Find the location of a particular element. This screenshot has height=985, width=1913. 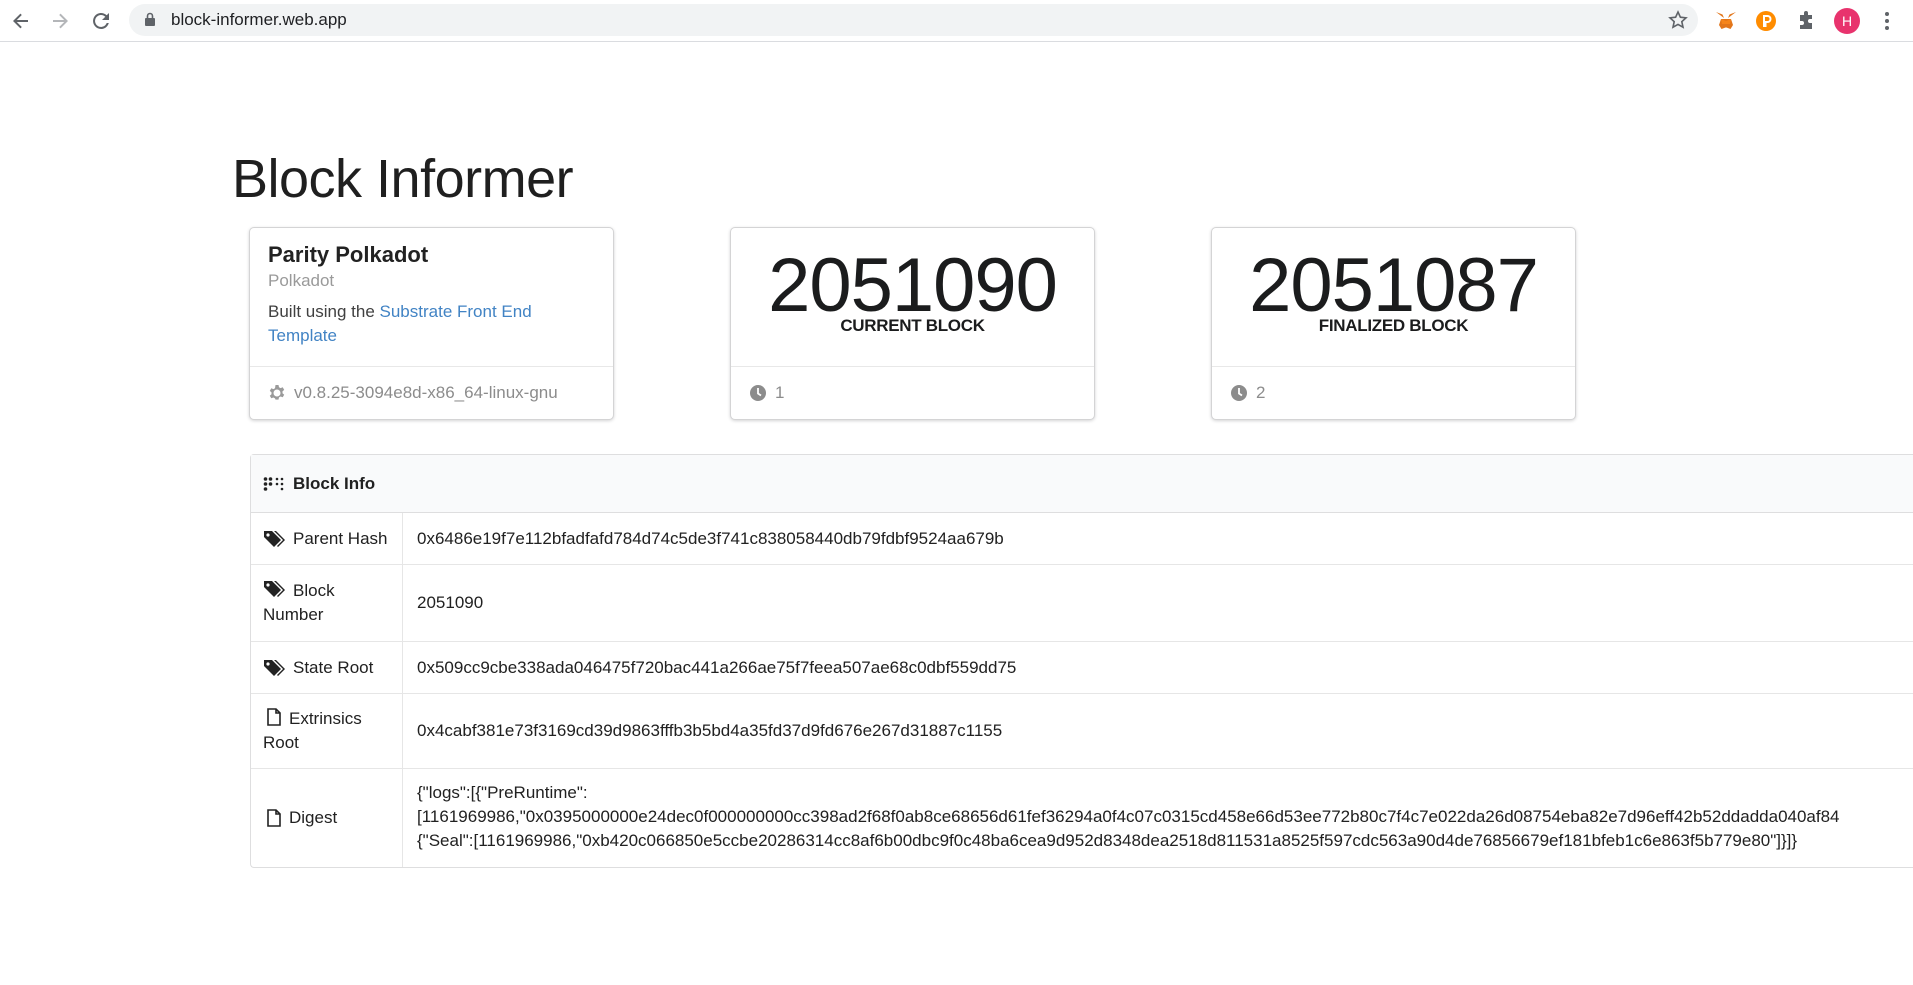

menu-icon is located at coordinates (1887, 21).